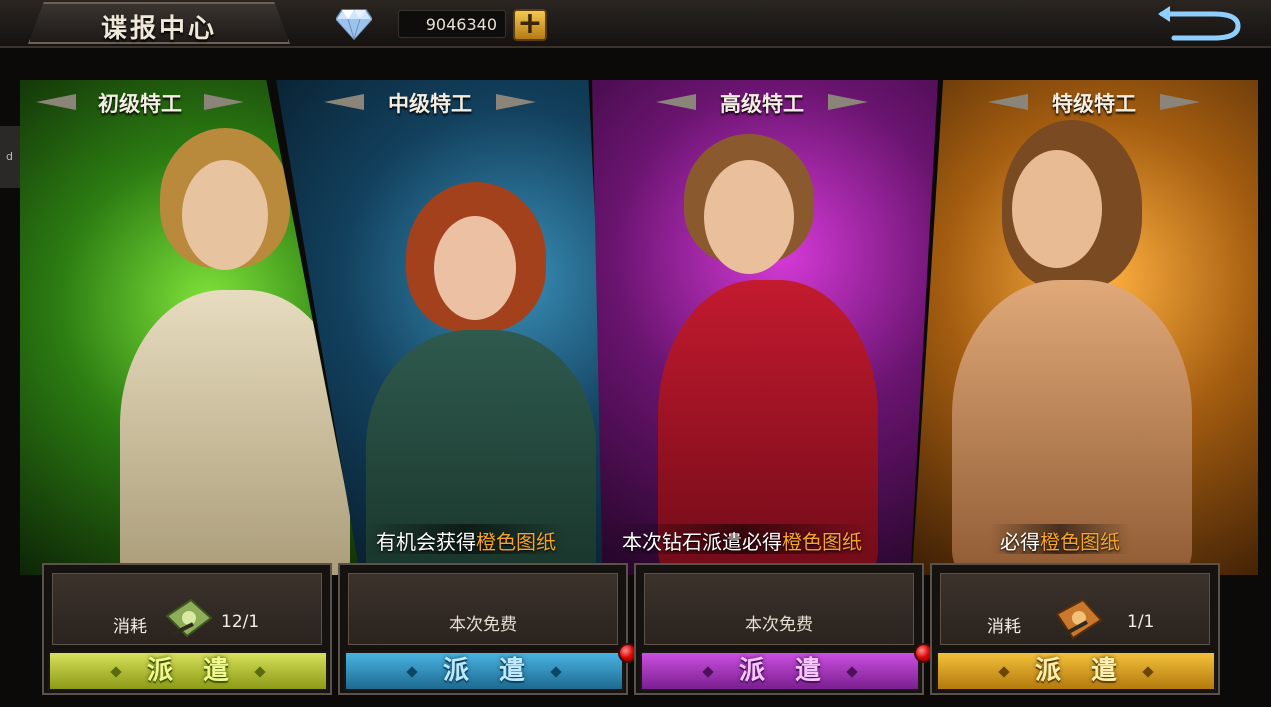  I want to click on dispatch-card-junior: 消耗 12/1 派遣, so click(187, 629).